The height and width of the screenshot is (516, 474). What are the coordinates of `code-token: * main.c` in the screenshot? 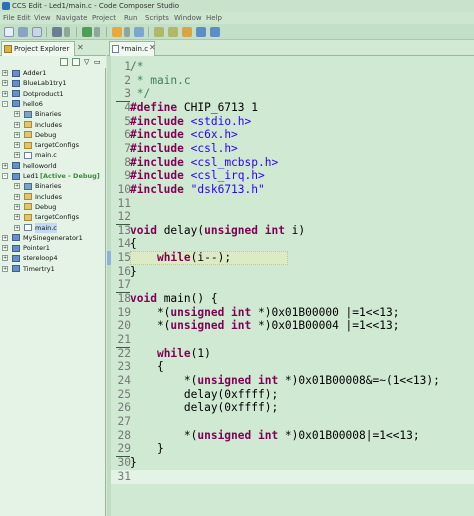 It's located at (160, 80).